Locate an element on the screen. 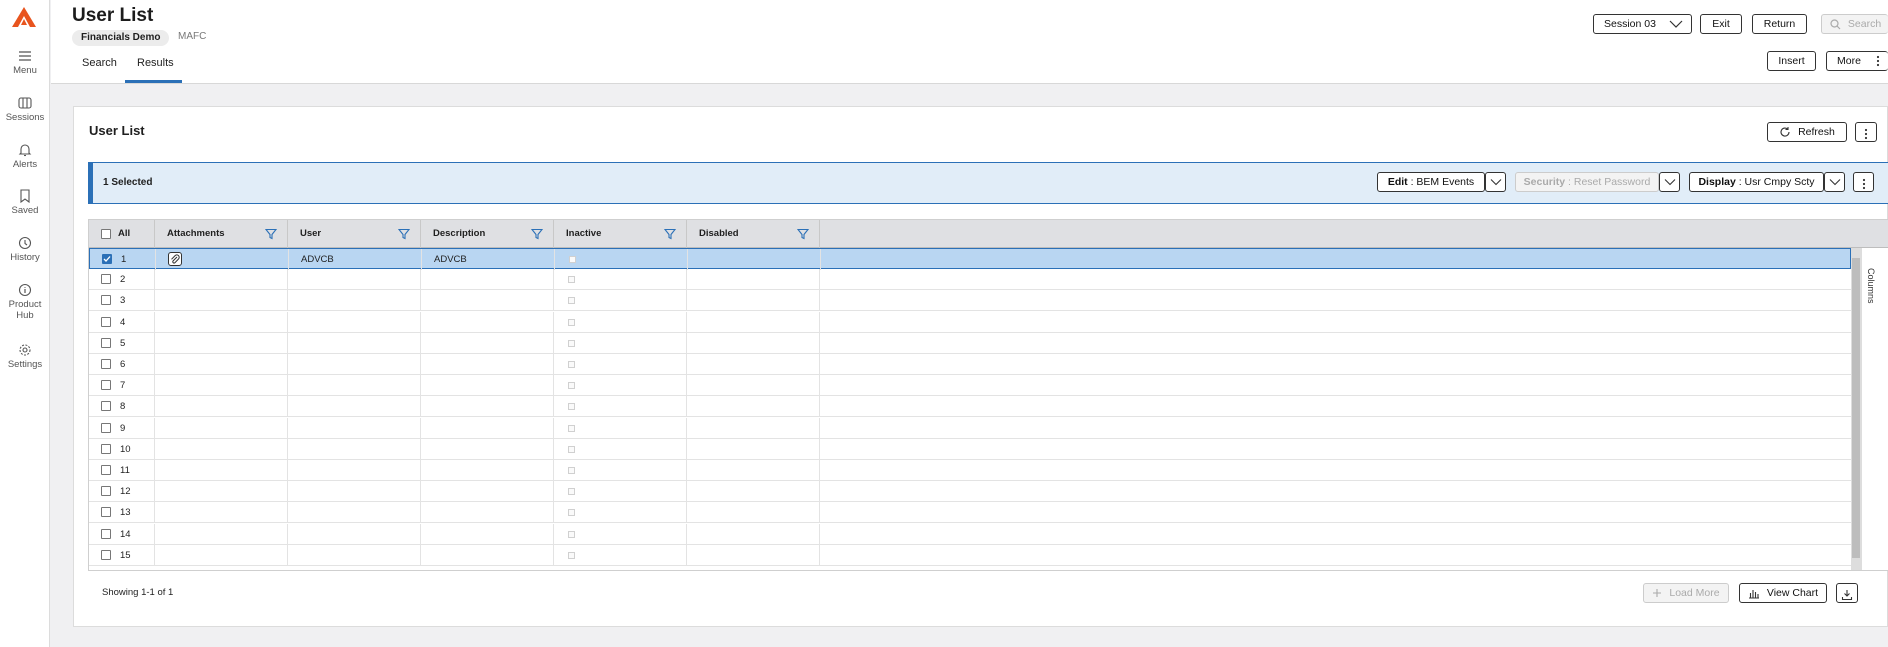 The height and width of the screenshot is (647, 1888). row-select-cell: 7 is located at coordinates (122, 386).